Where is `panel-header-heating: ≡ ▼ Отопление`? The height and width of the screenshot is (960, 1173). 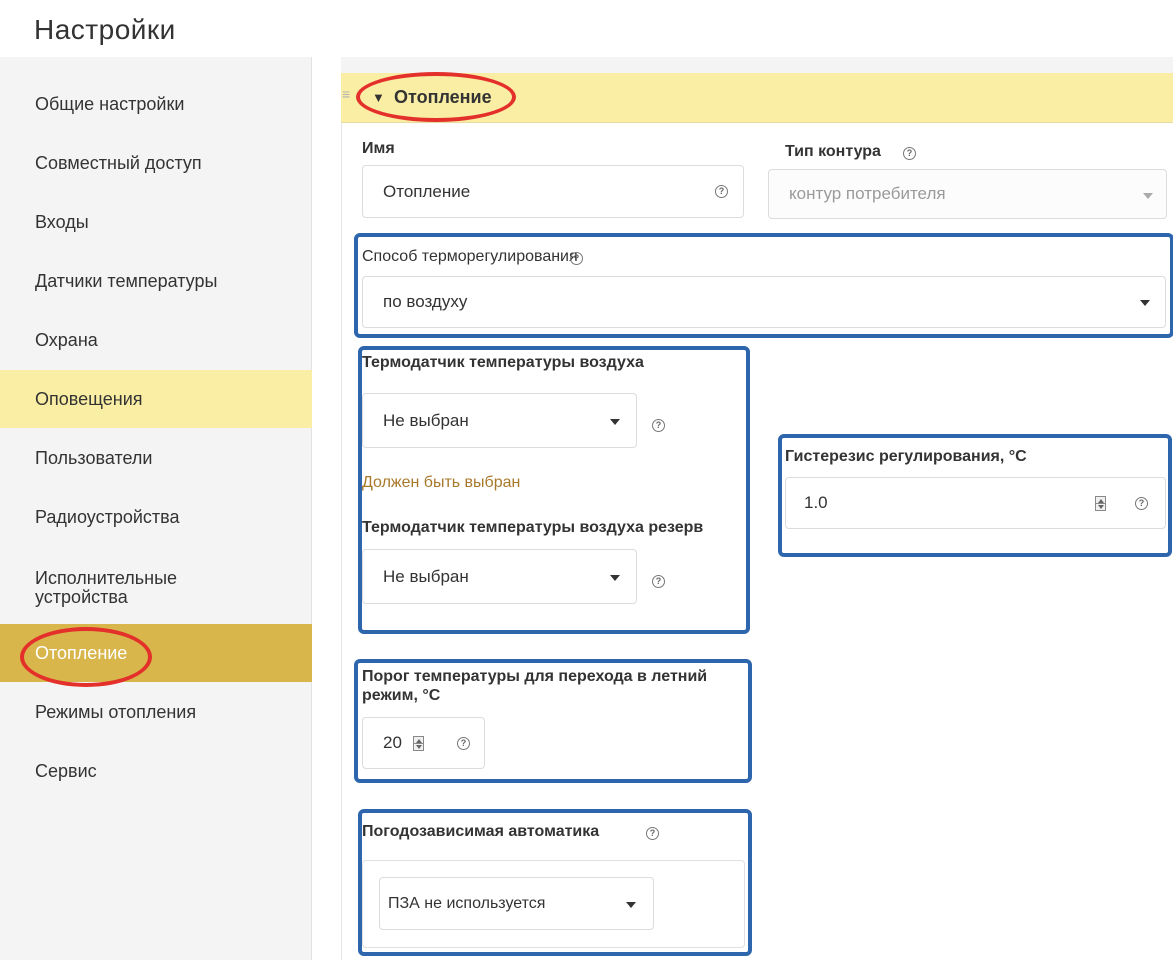
panel-header-heating: ≡ ▼ Отопление is located at coordinates (757, 98).